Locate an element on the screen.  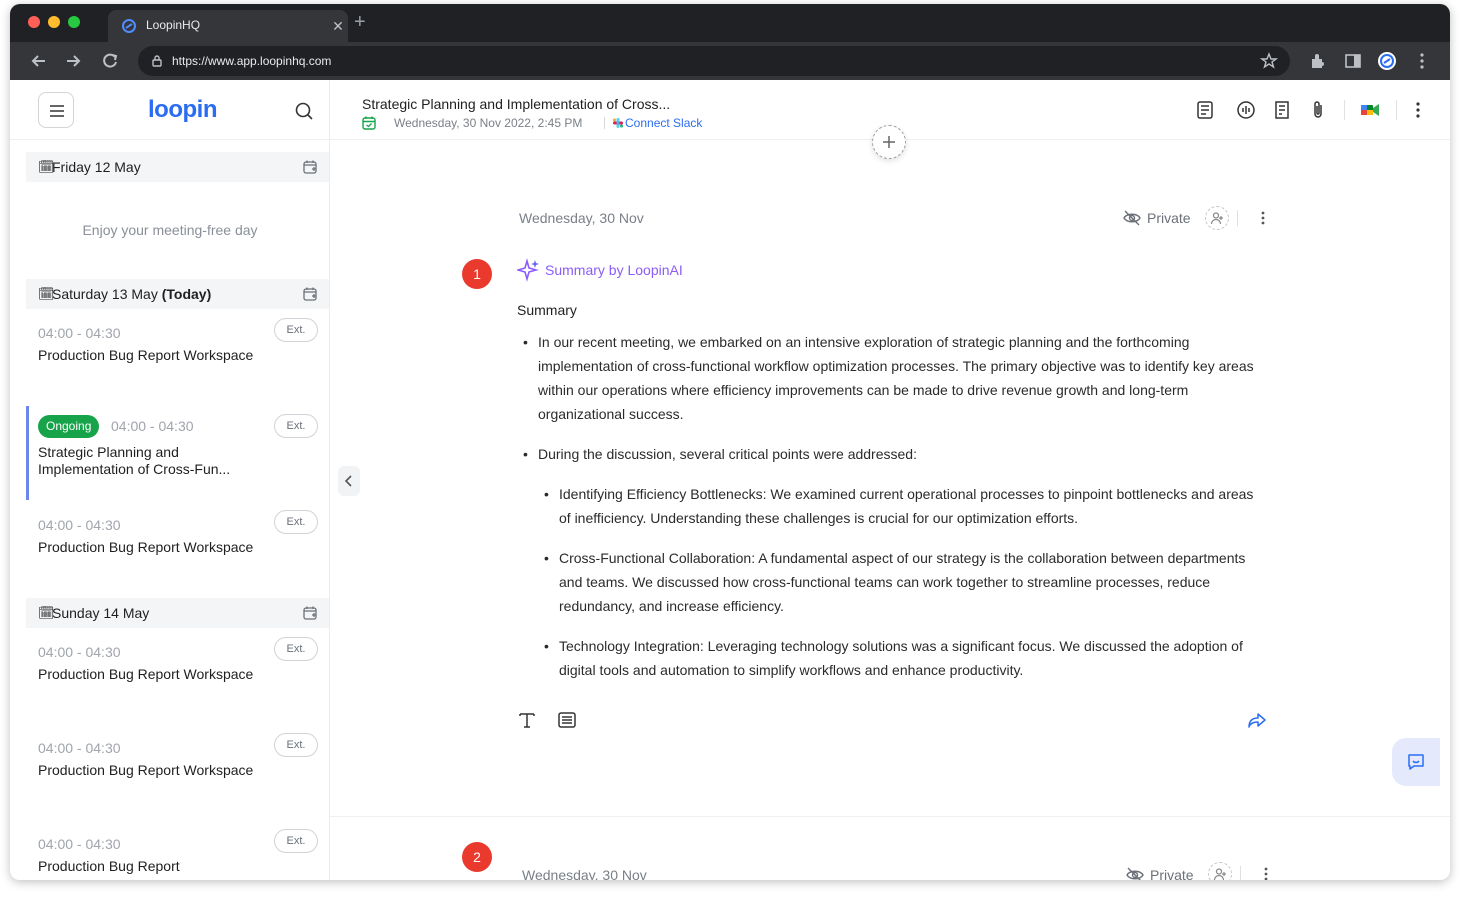
side-panel-icon is located at coordinates (1353, 61).